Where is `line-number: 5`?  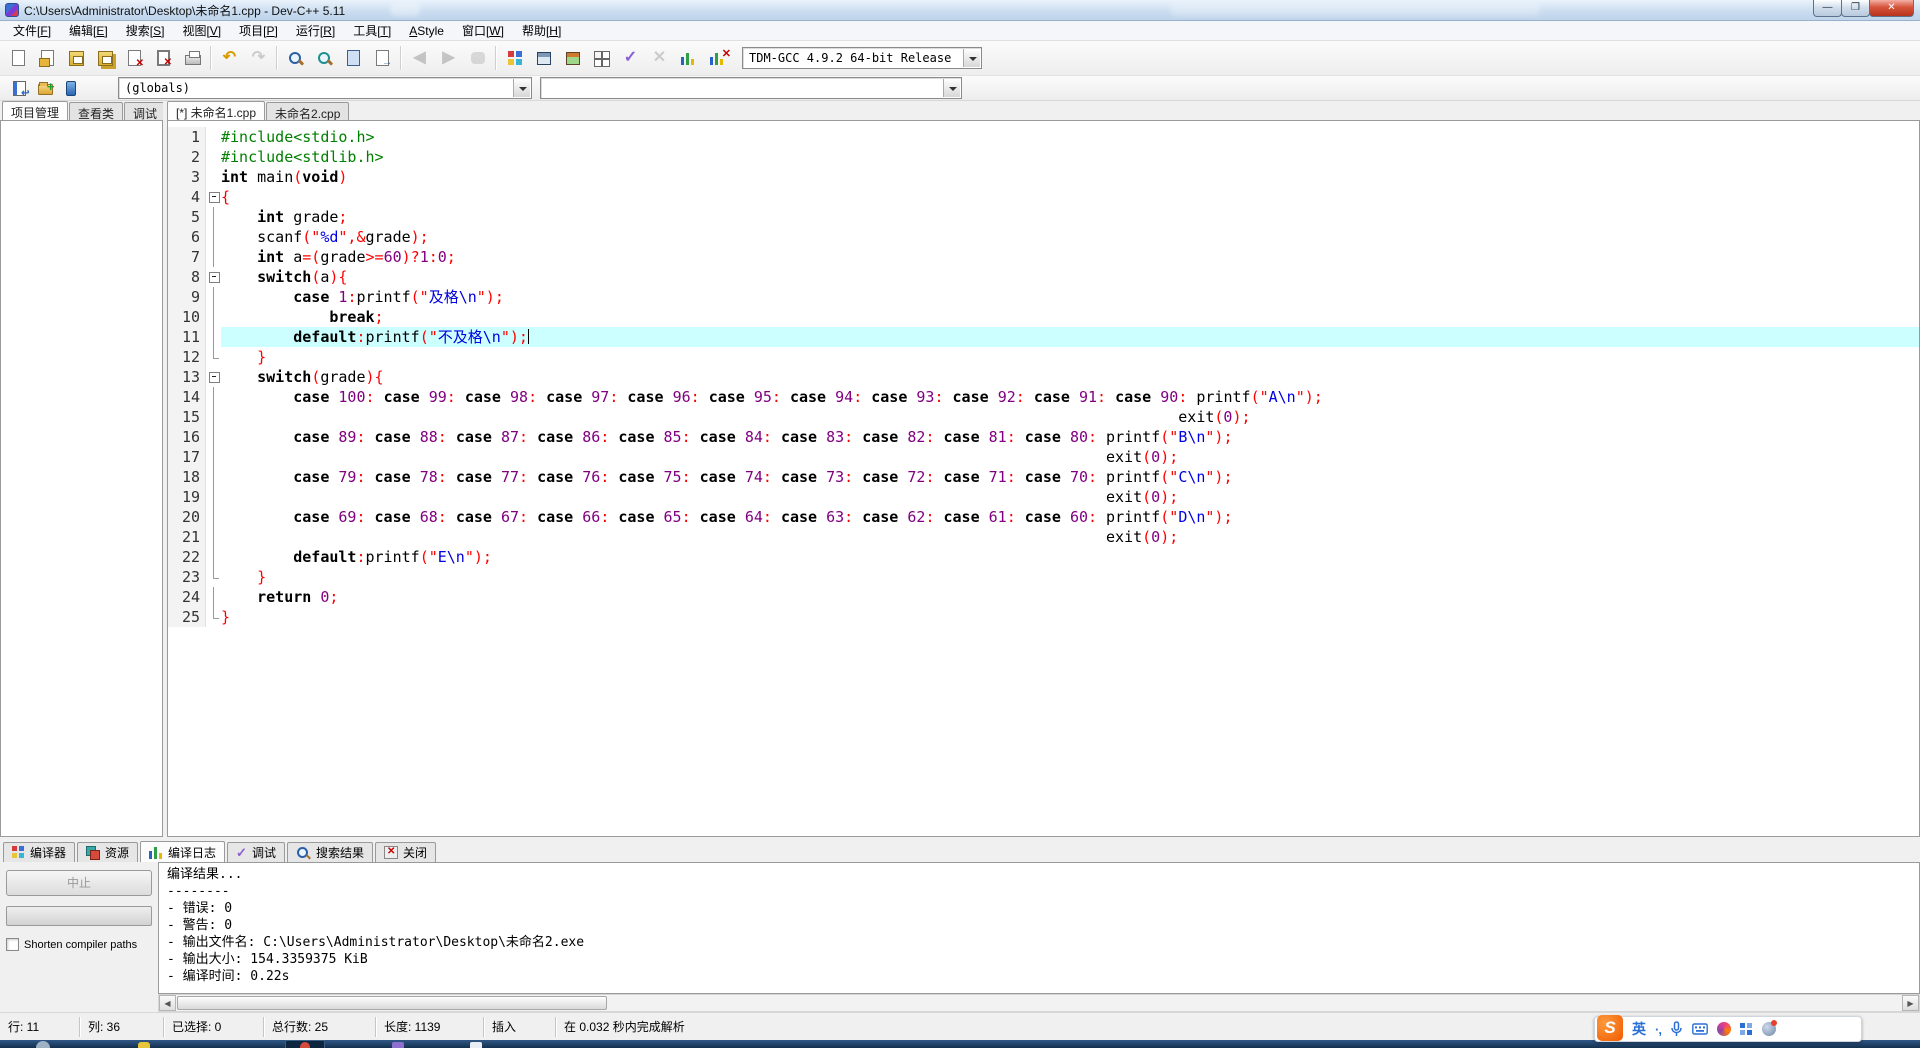 line-number: 5 is located at coordinates (187, 217).